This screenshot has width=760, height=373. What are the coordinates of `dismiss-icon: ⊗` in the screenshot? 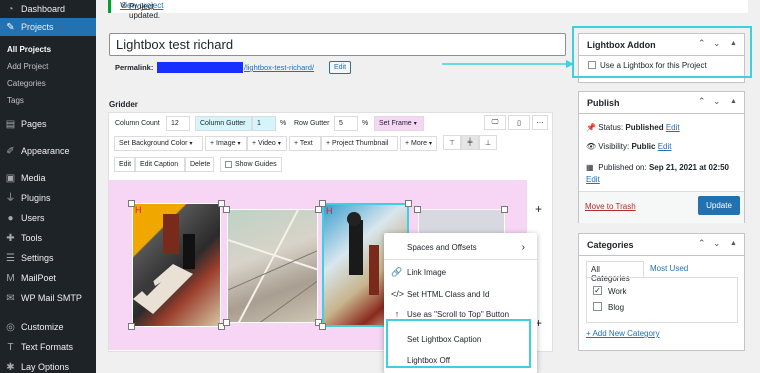 It's located at (430, 5).